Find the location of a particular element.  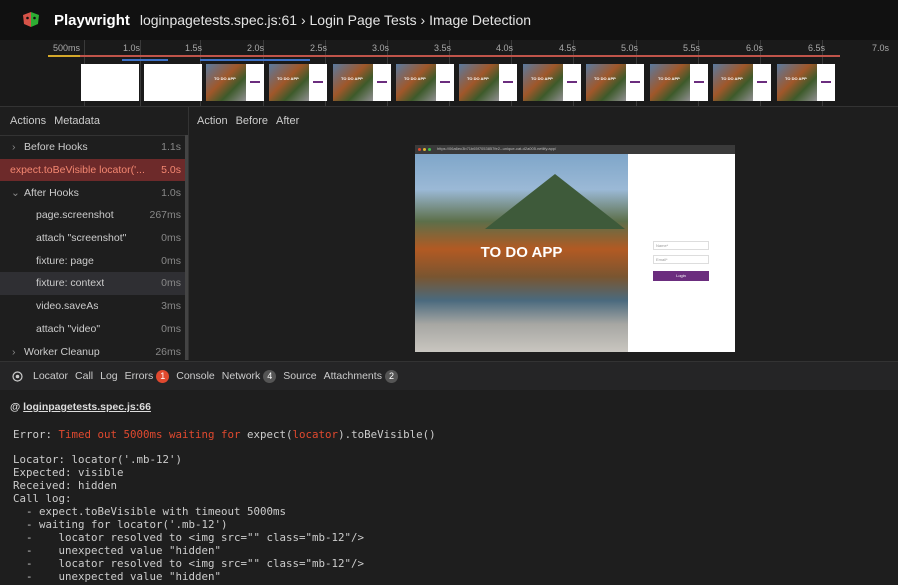

action-item-after-hooks: ⌄ After Hooks 1.0s is located at coordinates (94, 192).